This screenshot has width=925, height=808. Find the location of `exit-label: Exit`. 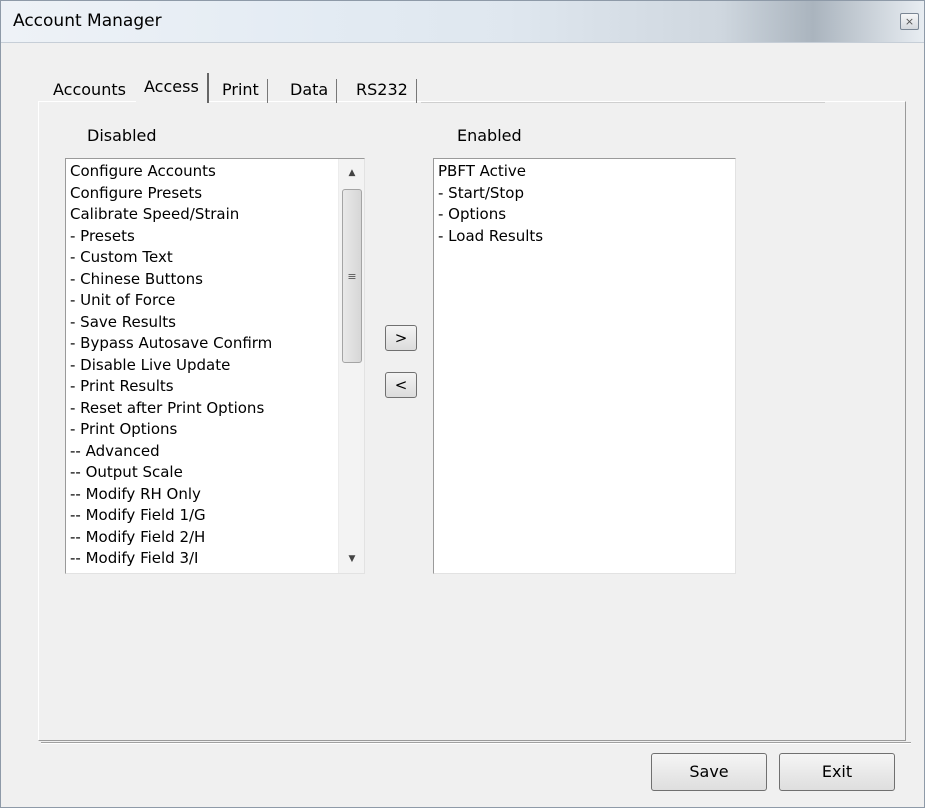

exit-label: Exit is located at coordinates (837, 771).